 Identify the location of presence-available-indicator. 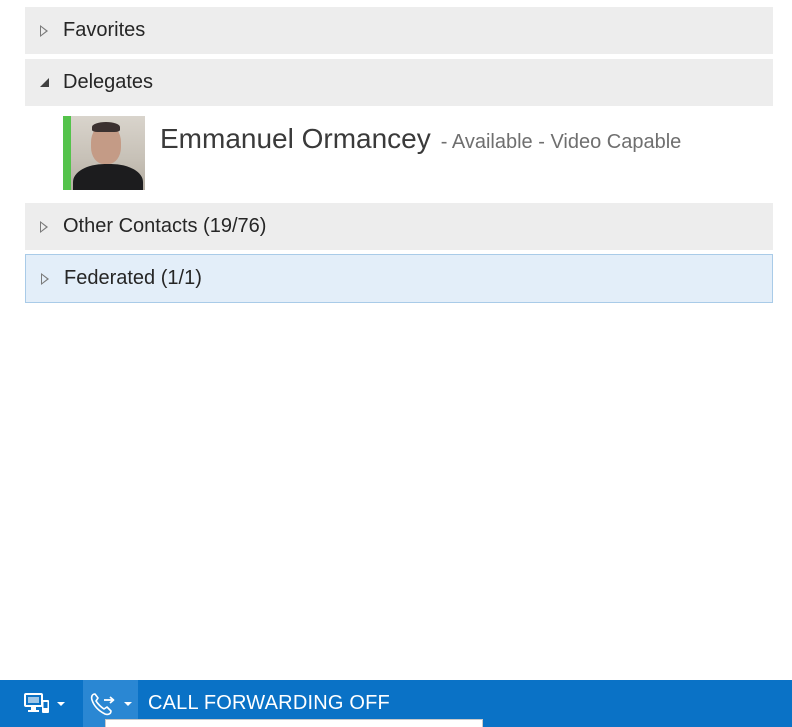
(67, 153).